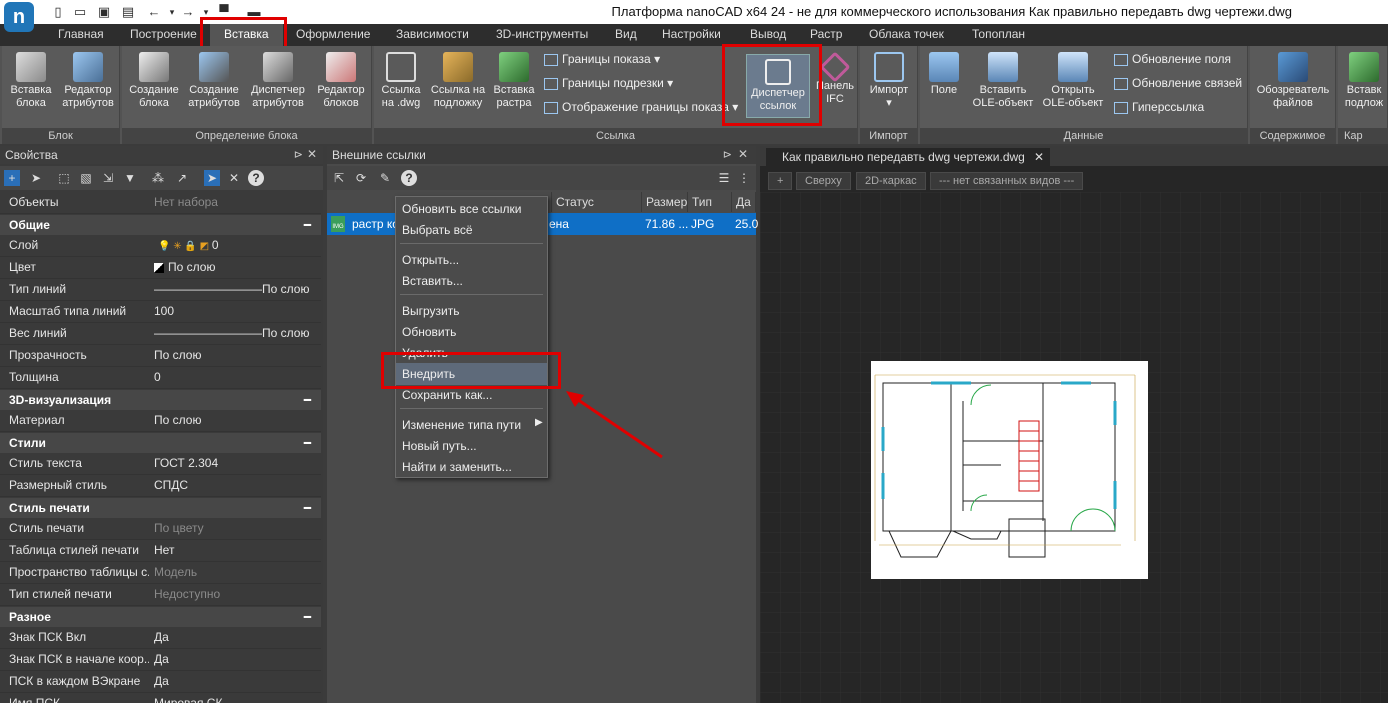 This screenshot has height=703, width=1388. What do you see at coordinates (171, 485) in the screenshot?
I see `property-value: СПДС` at bounding box center [171, 485].